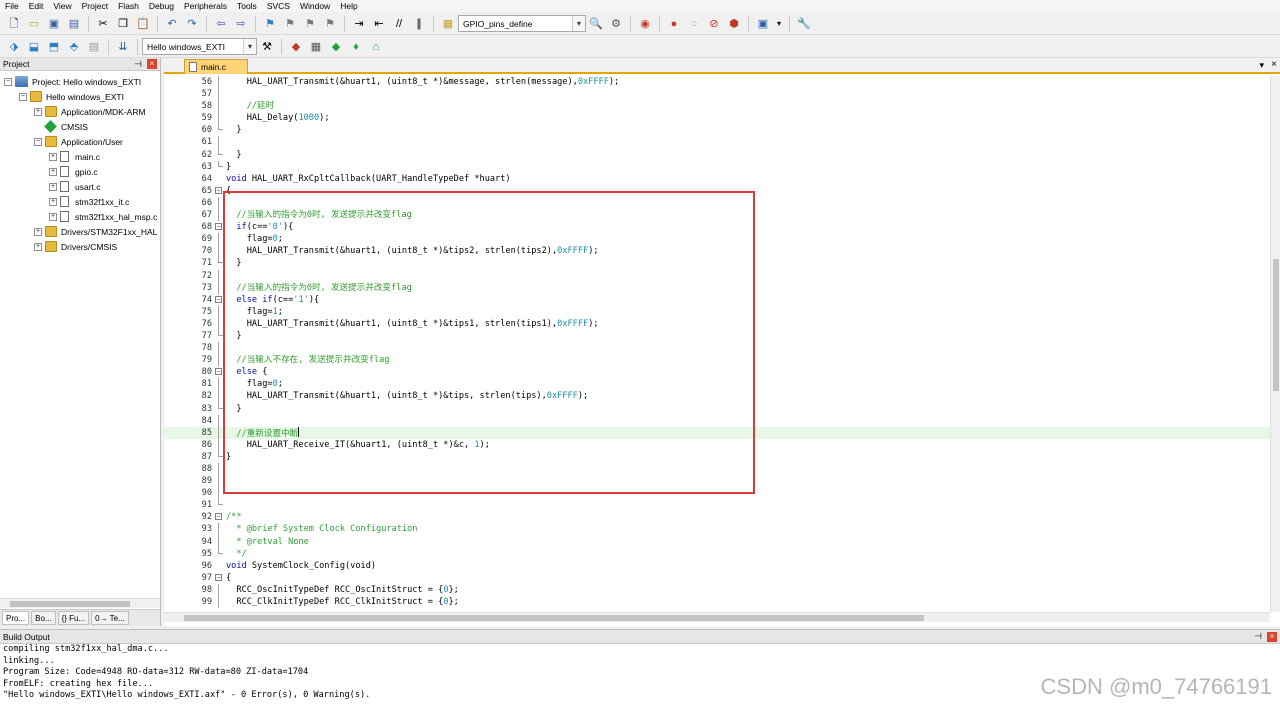 Image resolution: width=1280 pixels, height=706 pixels. Describe the element at coordinates (36, 6) in the screenshot. I see `menu-item-edit: Edit` at that location.